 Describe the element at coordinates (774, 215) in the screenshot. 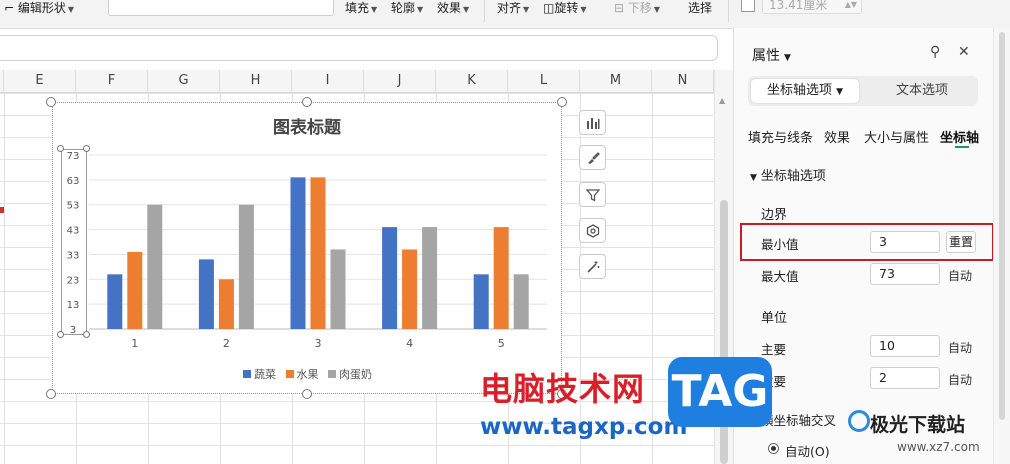

I see `bounds-heading: 边界` at that location.